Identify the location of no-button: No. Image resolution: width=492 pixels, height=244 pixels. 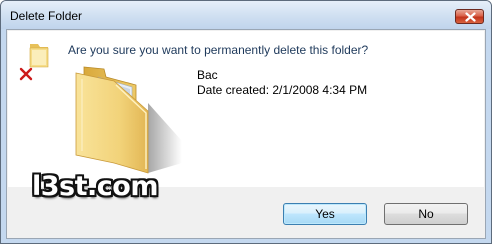
(426, 214).